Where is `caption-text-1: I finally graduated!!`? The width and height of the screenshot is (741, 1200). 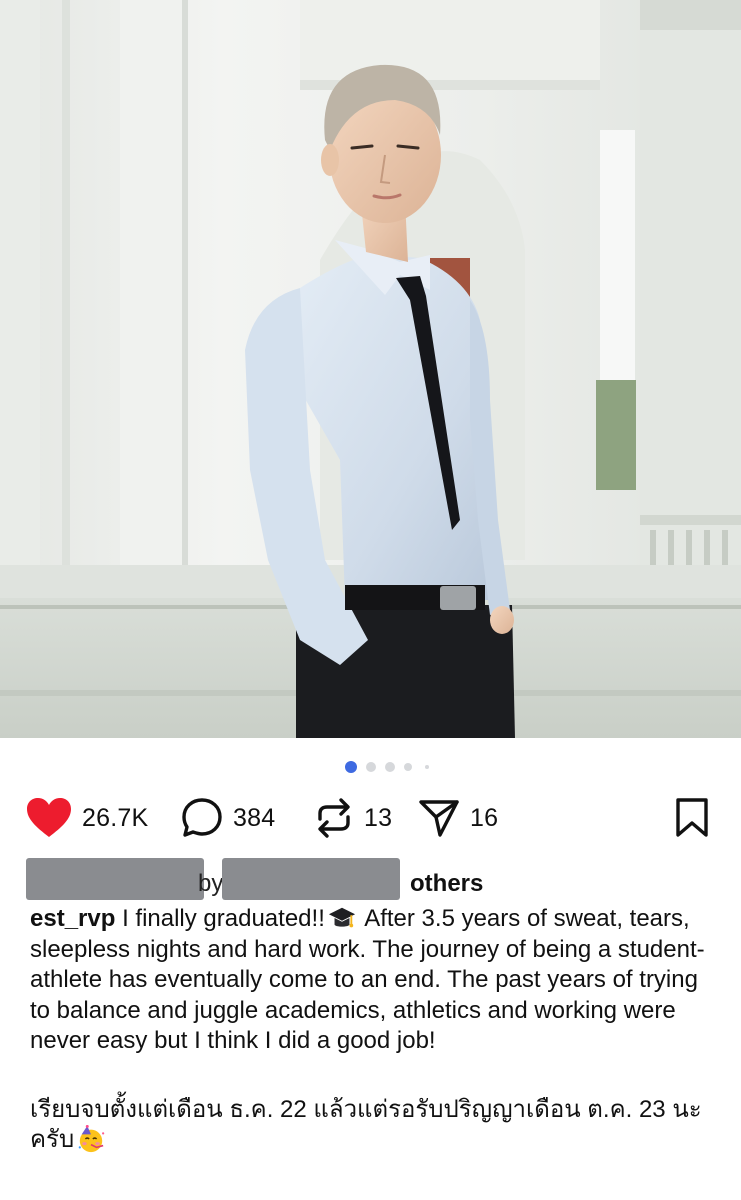 caption-text-1: I finally graduated!! is located at coordinates (223, 918).